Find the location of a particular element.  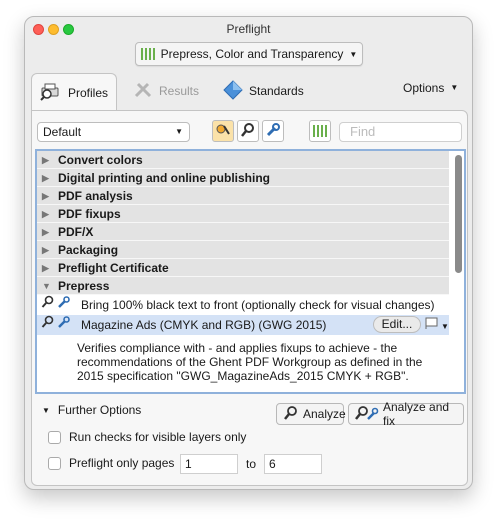

profile-label: Magazine Ads (CMYK and RGB) (GWG 2015) is located at coordinates (204, 325).